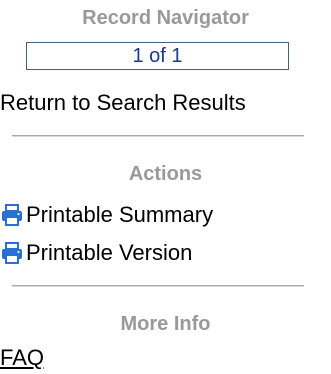  I want to click on printable-summary-label: Printable Summary, so click(120, 214).